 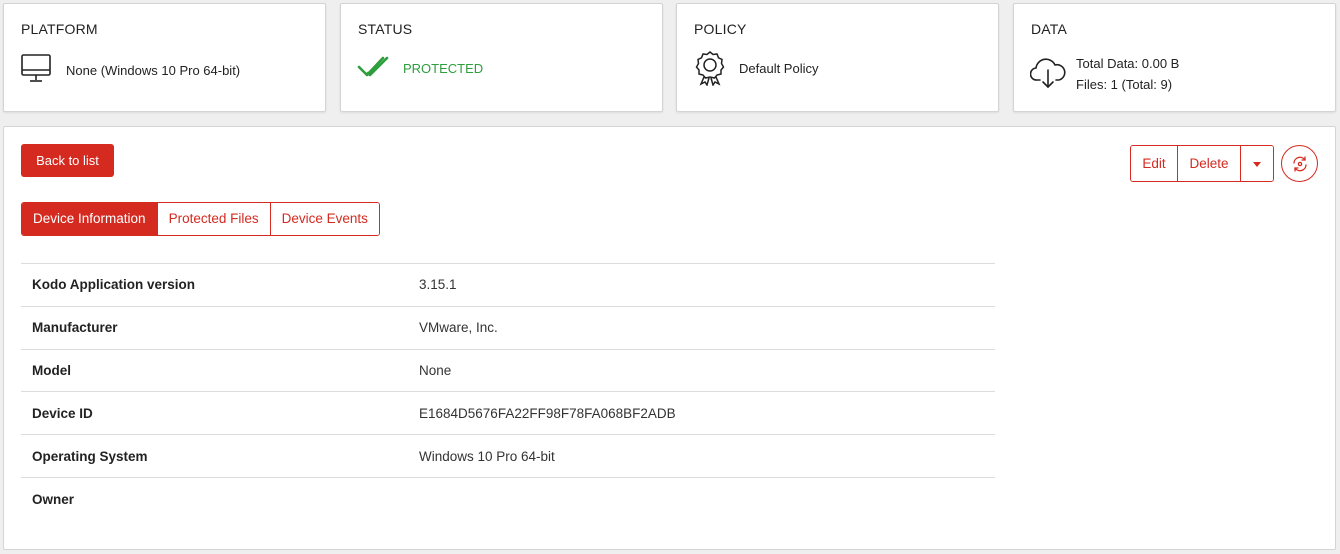 I want to click on tab-device-events: Device Events, so click(x=324, y=219).